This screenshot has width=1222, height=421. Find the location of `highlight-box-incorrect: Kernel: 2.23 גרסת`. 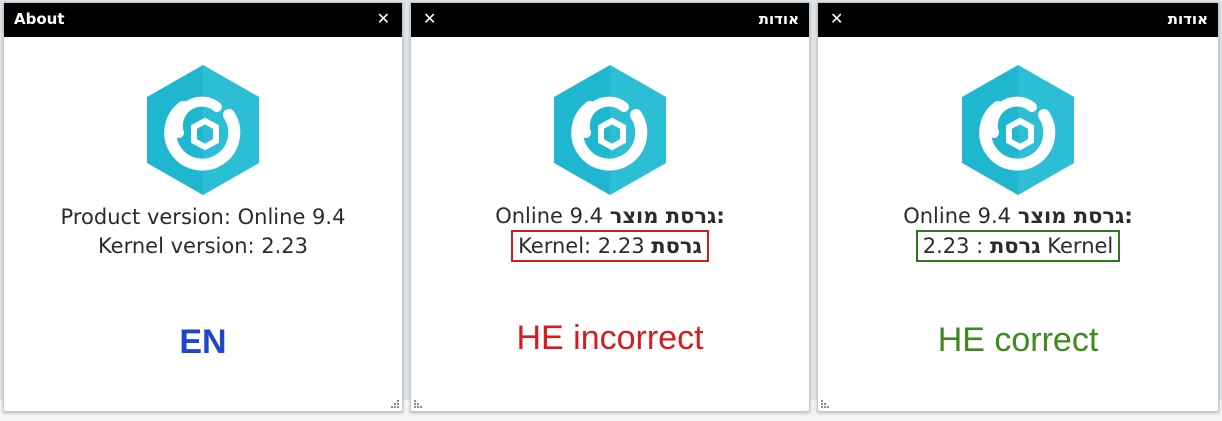

highlight-box-incorrect: Kernel: 2.23 גרסת is located at coordinates (610, 246).